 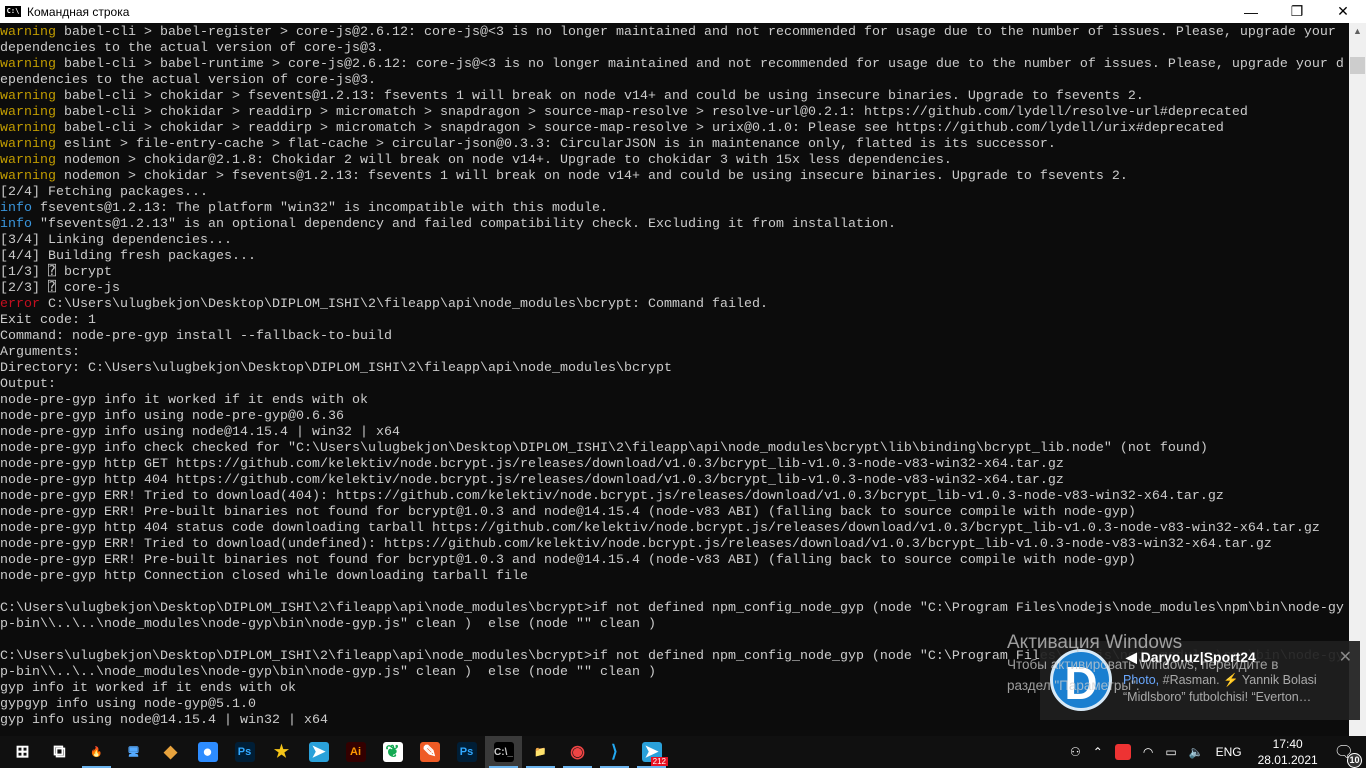 What do you see at coordinates (1357, 65) in the screenshot?
I see `scrollbar-thumb` at bounding box center [1357, 65].